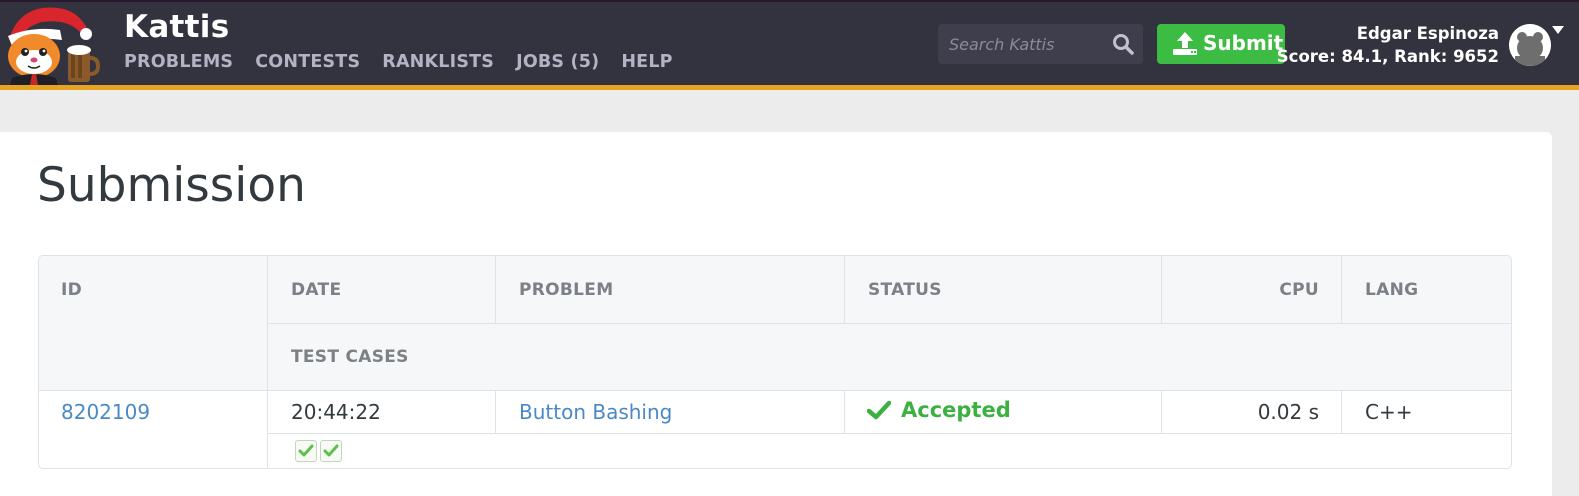  What do you see at coordinates (350, 357) in the screenshot?
I see `header-test-cases: TEST CASES` at bounding box center [350, 357].